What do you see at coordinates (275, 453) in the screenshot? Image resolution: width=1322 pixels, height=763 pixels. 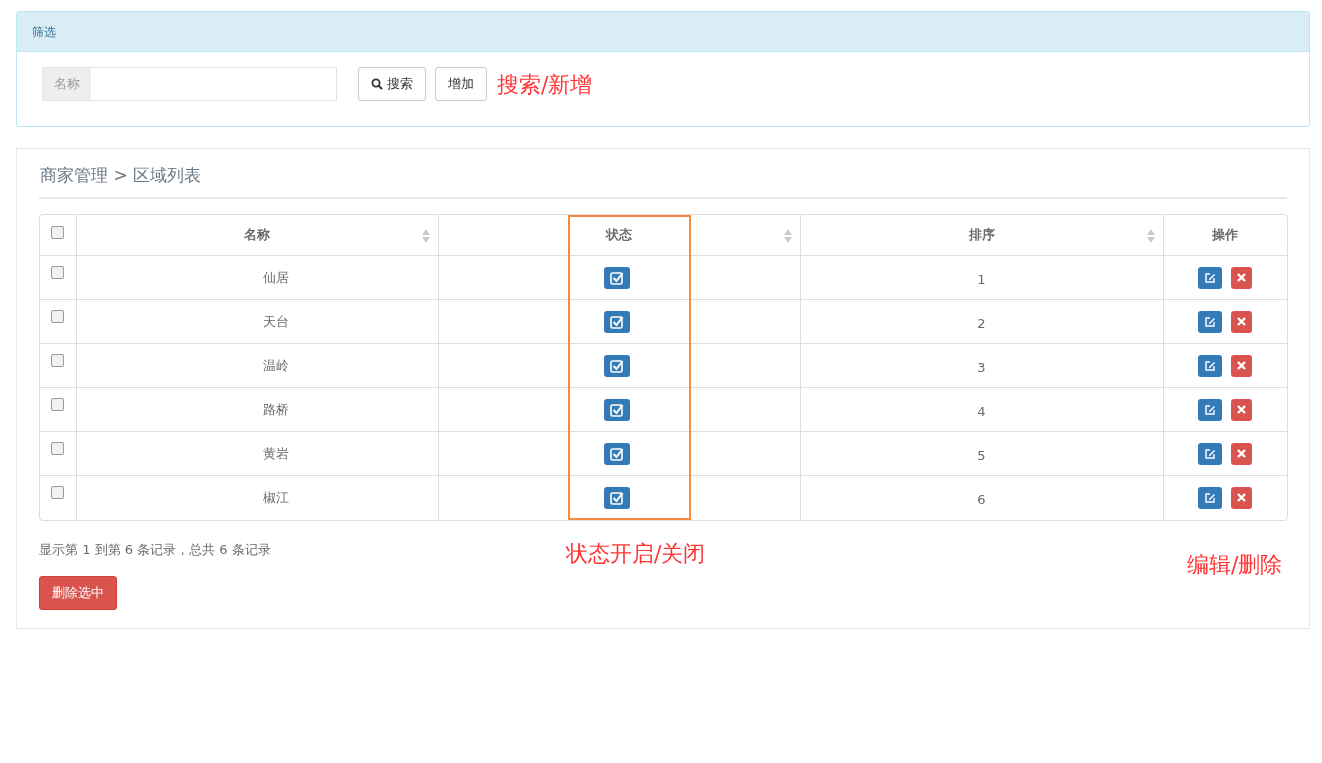 I see `table-cell-text: 黄岩` at bounding box center [275, 453].